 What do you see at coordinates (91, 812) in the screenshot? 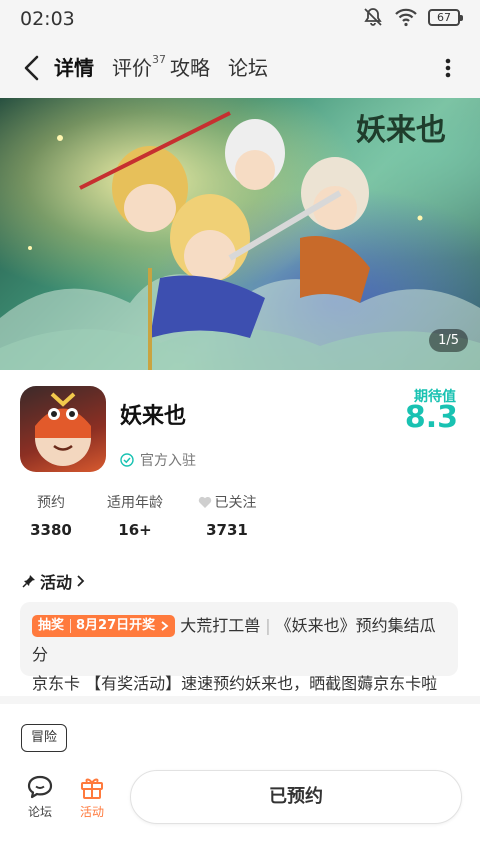
I see `bottom-activity-label: 活动` at bounding box center [91, 812].